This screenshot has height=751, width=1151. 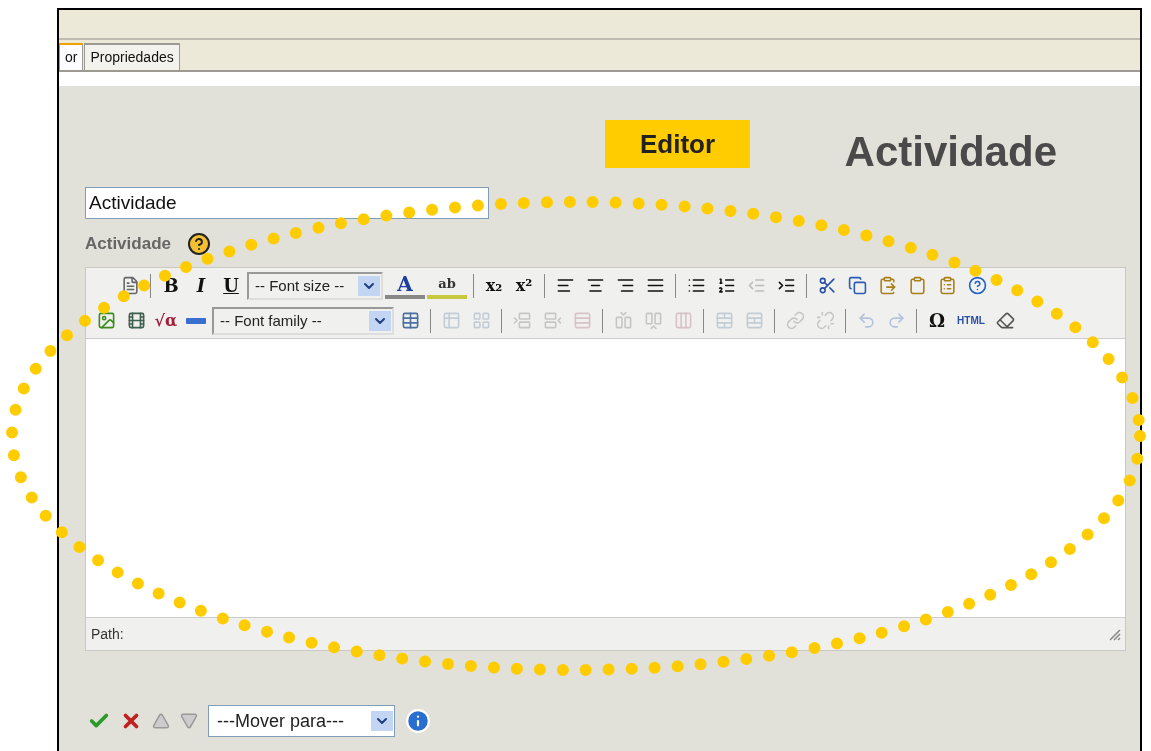 I want to click on table-cell-icon, so click(x=481, y=320).